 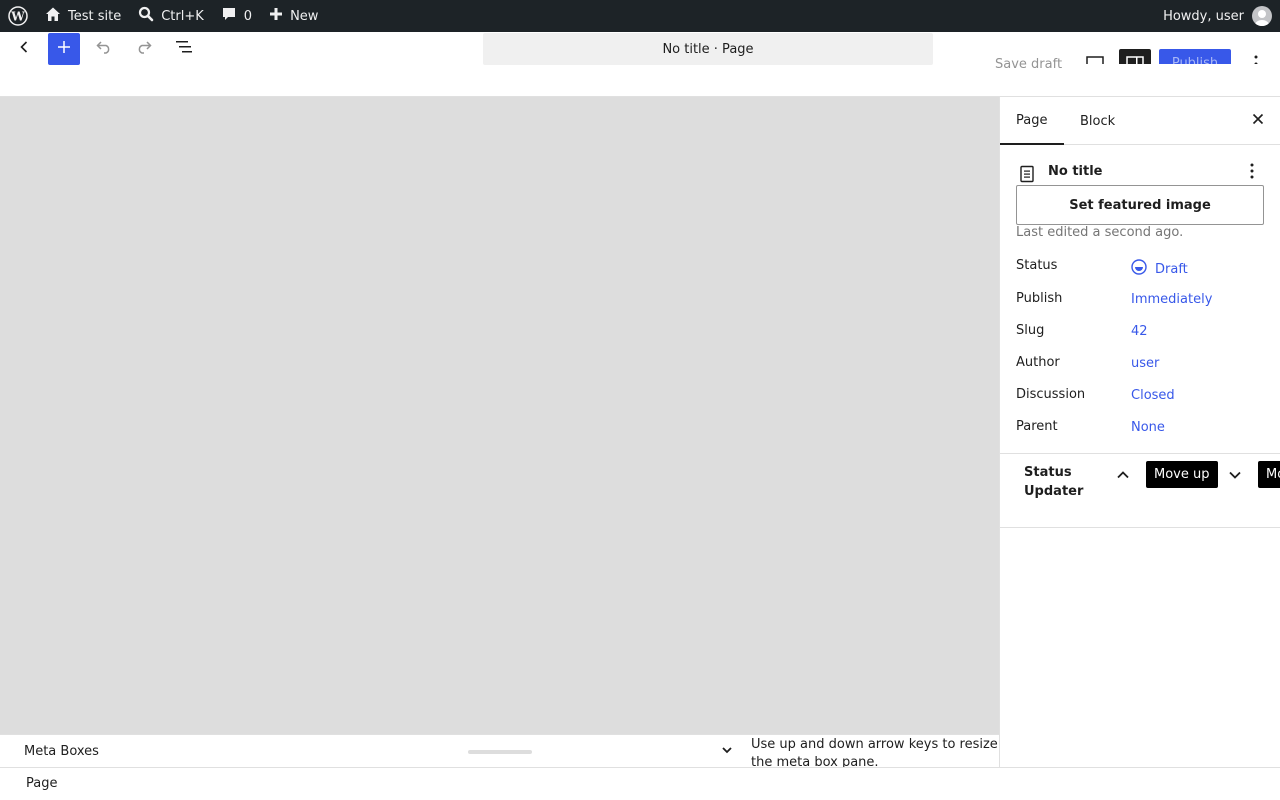 I want to click on discussion-toggle: Closed, so click(x=1153, y=395).